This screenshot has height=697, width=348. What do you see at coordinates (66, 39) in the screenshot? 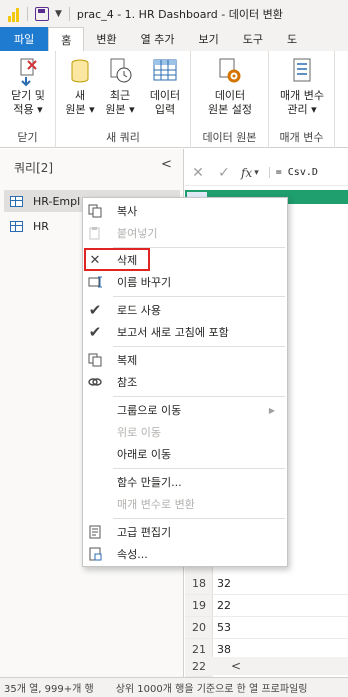
I see `tab-home: 홈` at bounding box center [66, 39].